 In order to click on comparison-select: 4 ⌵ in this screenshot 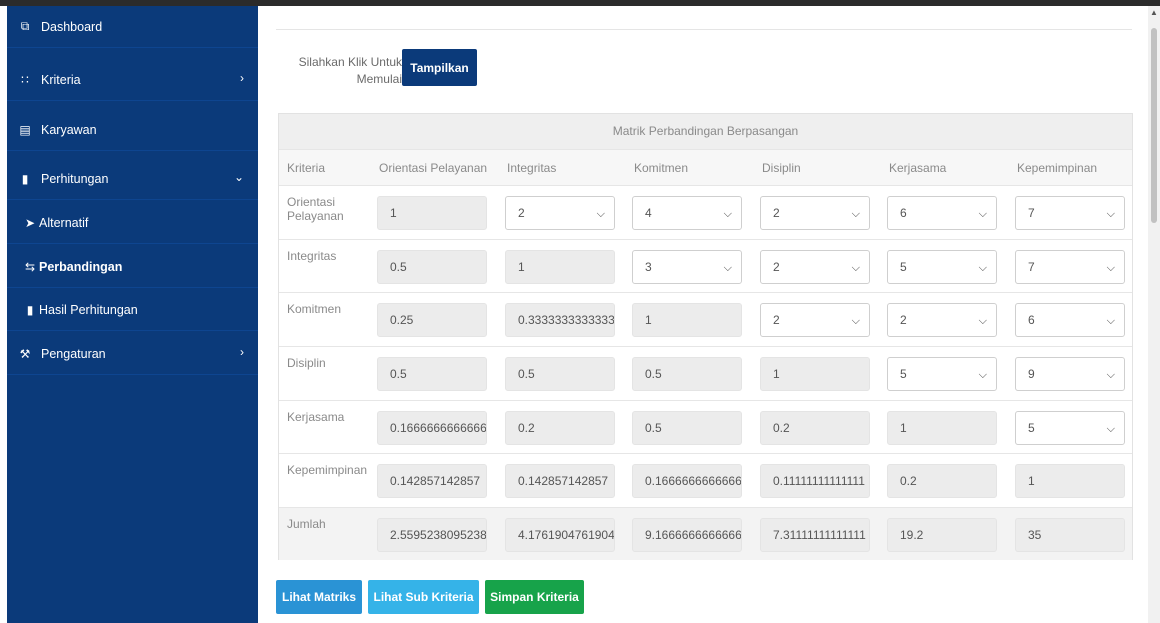, I will do `click(687, 213)`.